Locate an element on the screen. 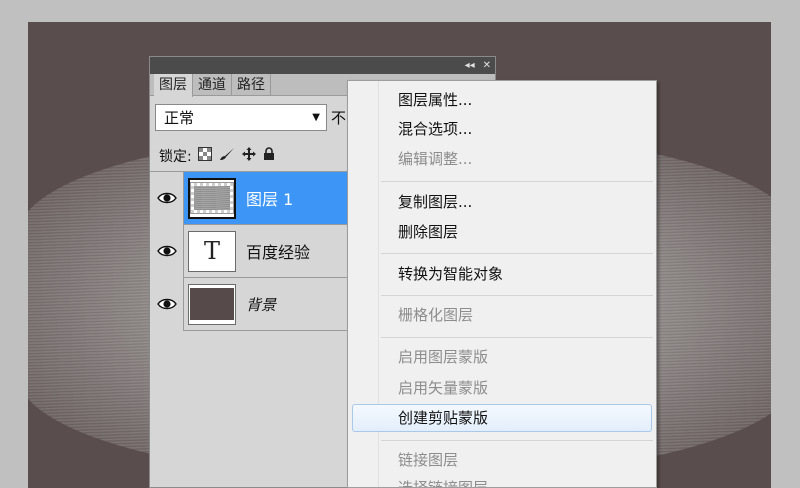 The image size is (800, 488). blend-mode-select: 正常 ▼ is located at coordinates (241, 117).